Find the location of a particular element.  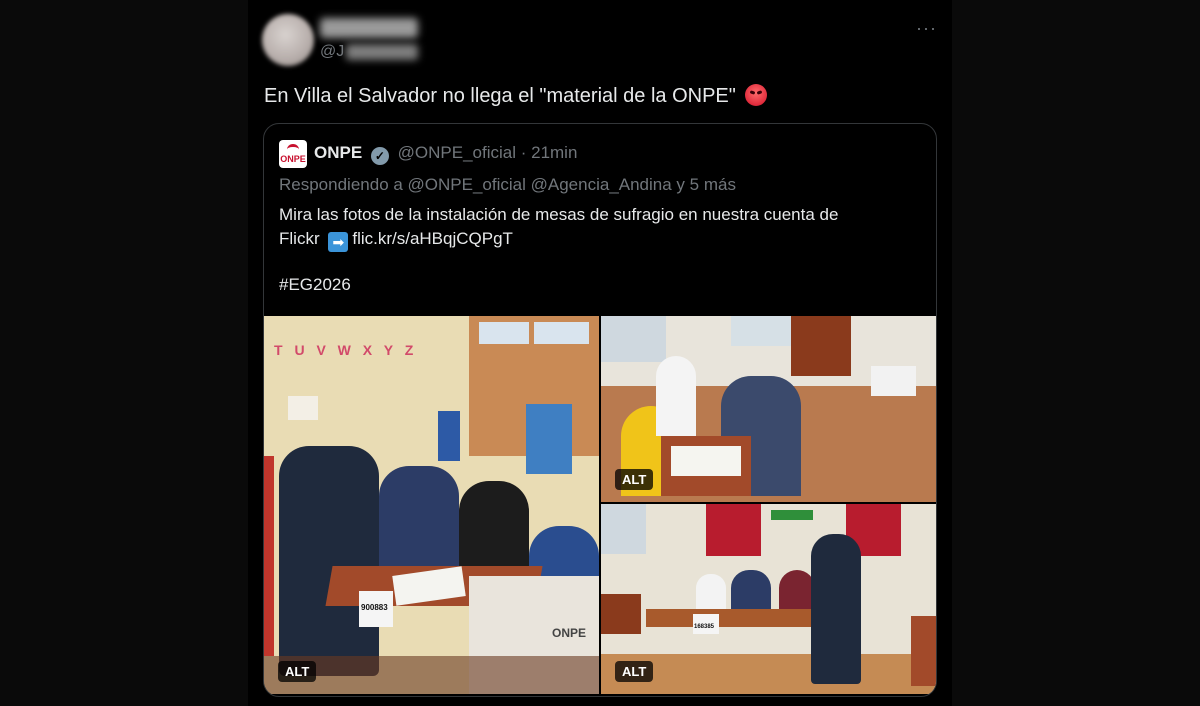

angry-face-emoji-icon is located at coordinates (756, 95).